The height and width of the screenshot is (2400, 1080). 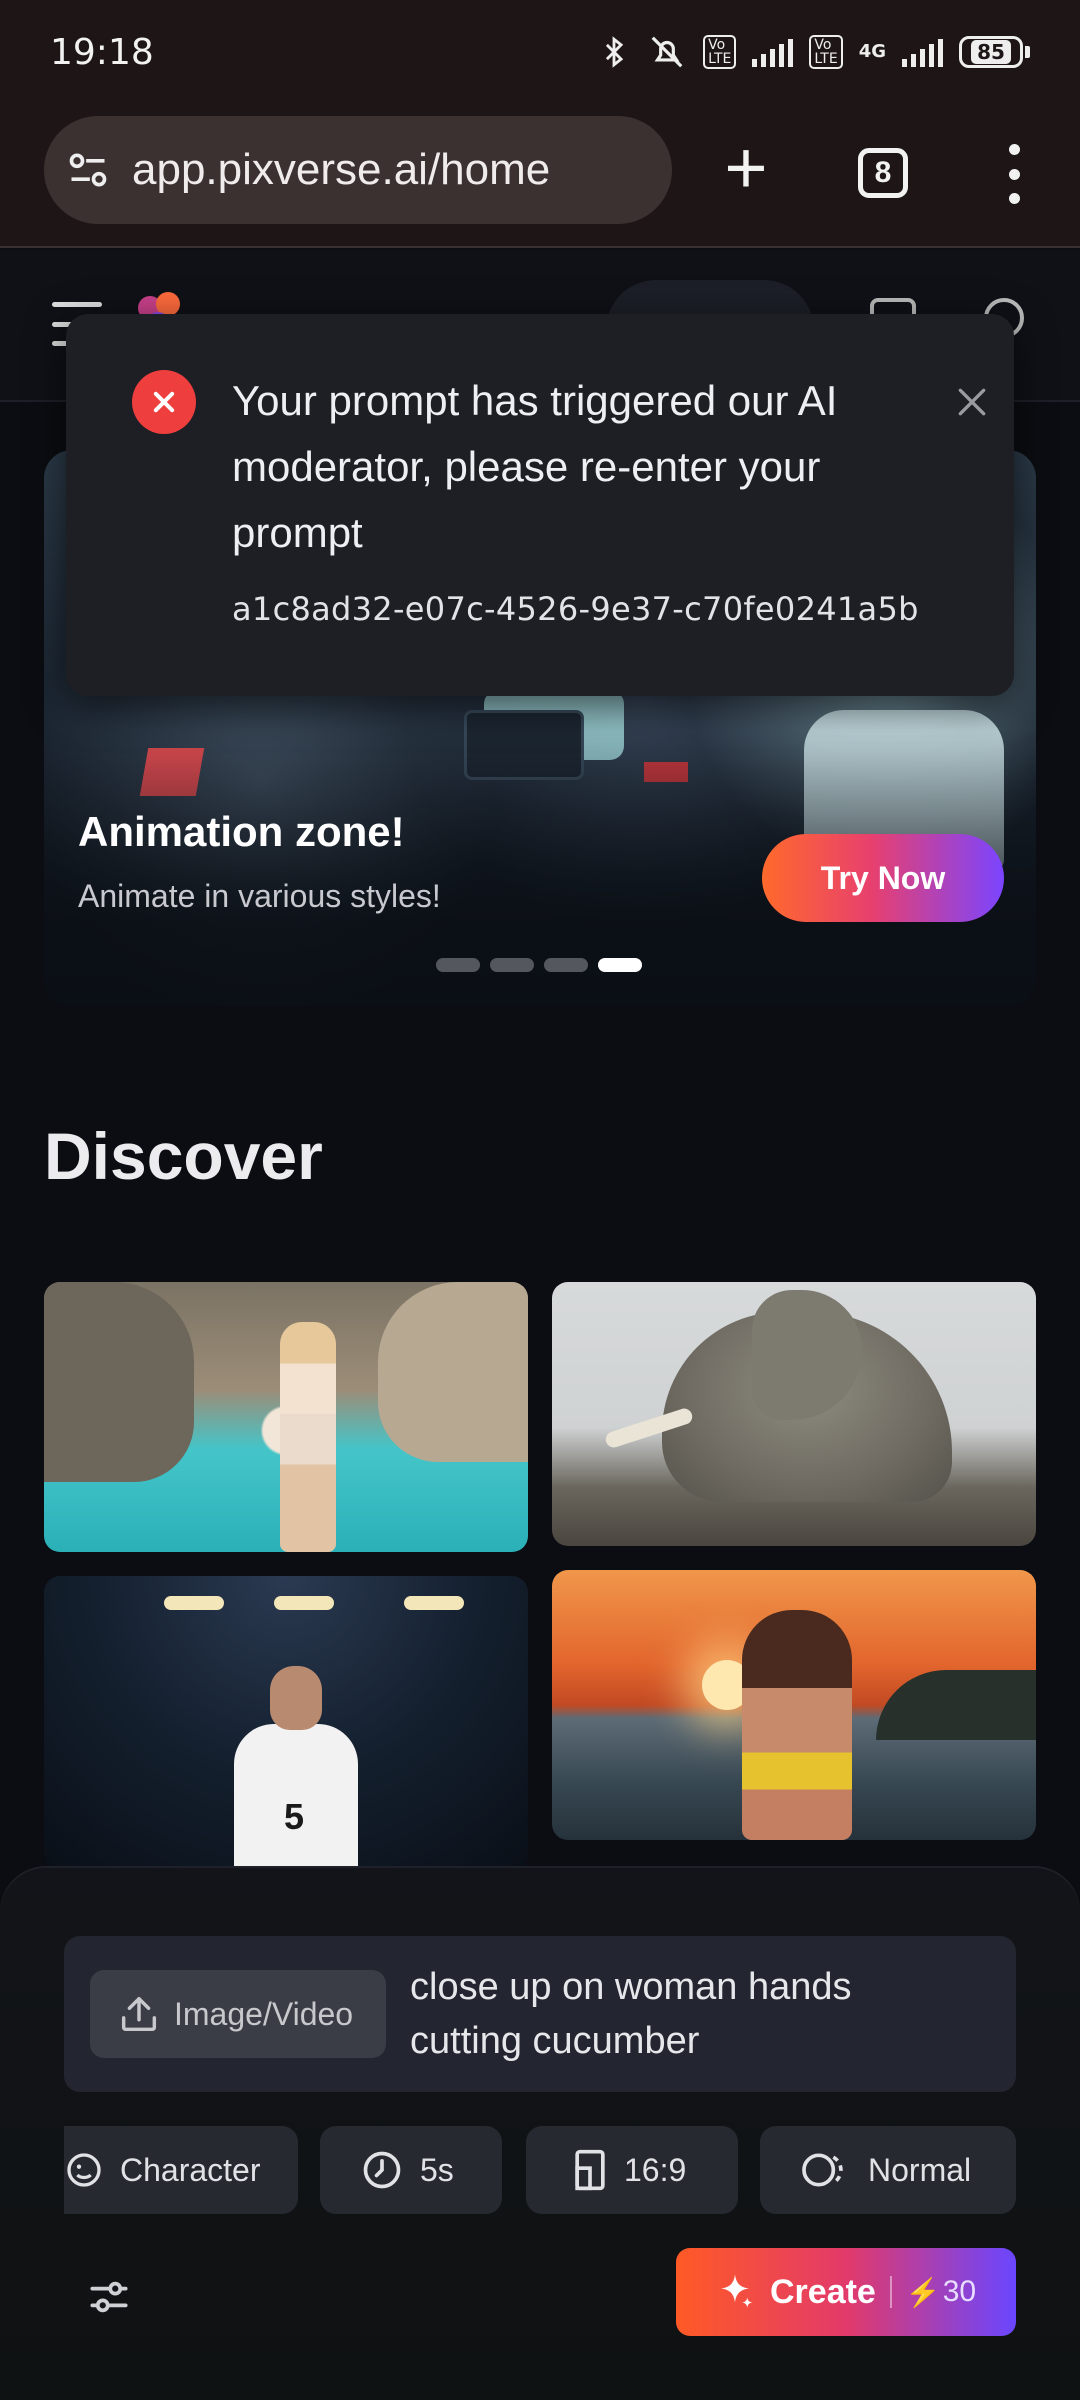 What do you see at coordinates (286, 1417) in the screenshot?
I see `discover-card-woman-in-lagoon-image` at bounding box center [286, 1417].